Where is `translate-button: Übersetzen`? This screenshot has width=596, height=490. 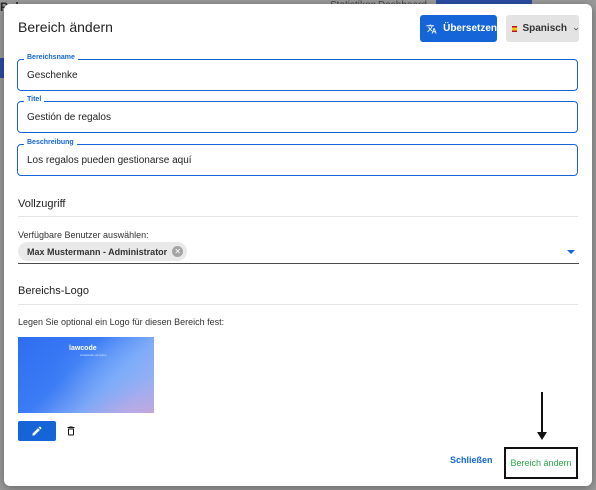
translate-button: Übersetzen is located at coordinates (458, 28).